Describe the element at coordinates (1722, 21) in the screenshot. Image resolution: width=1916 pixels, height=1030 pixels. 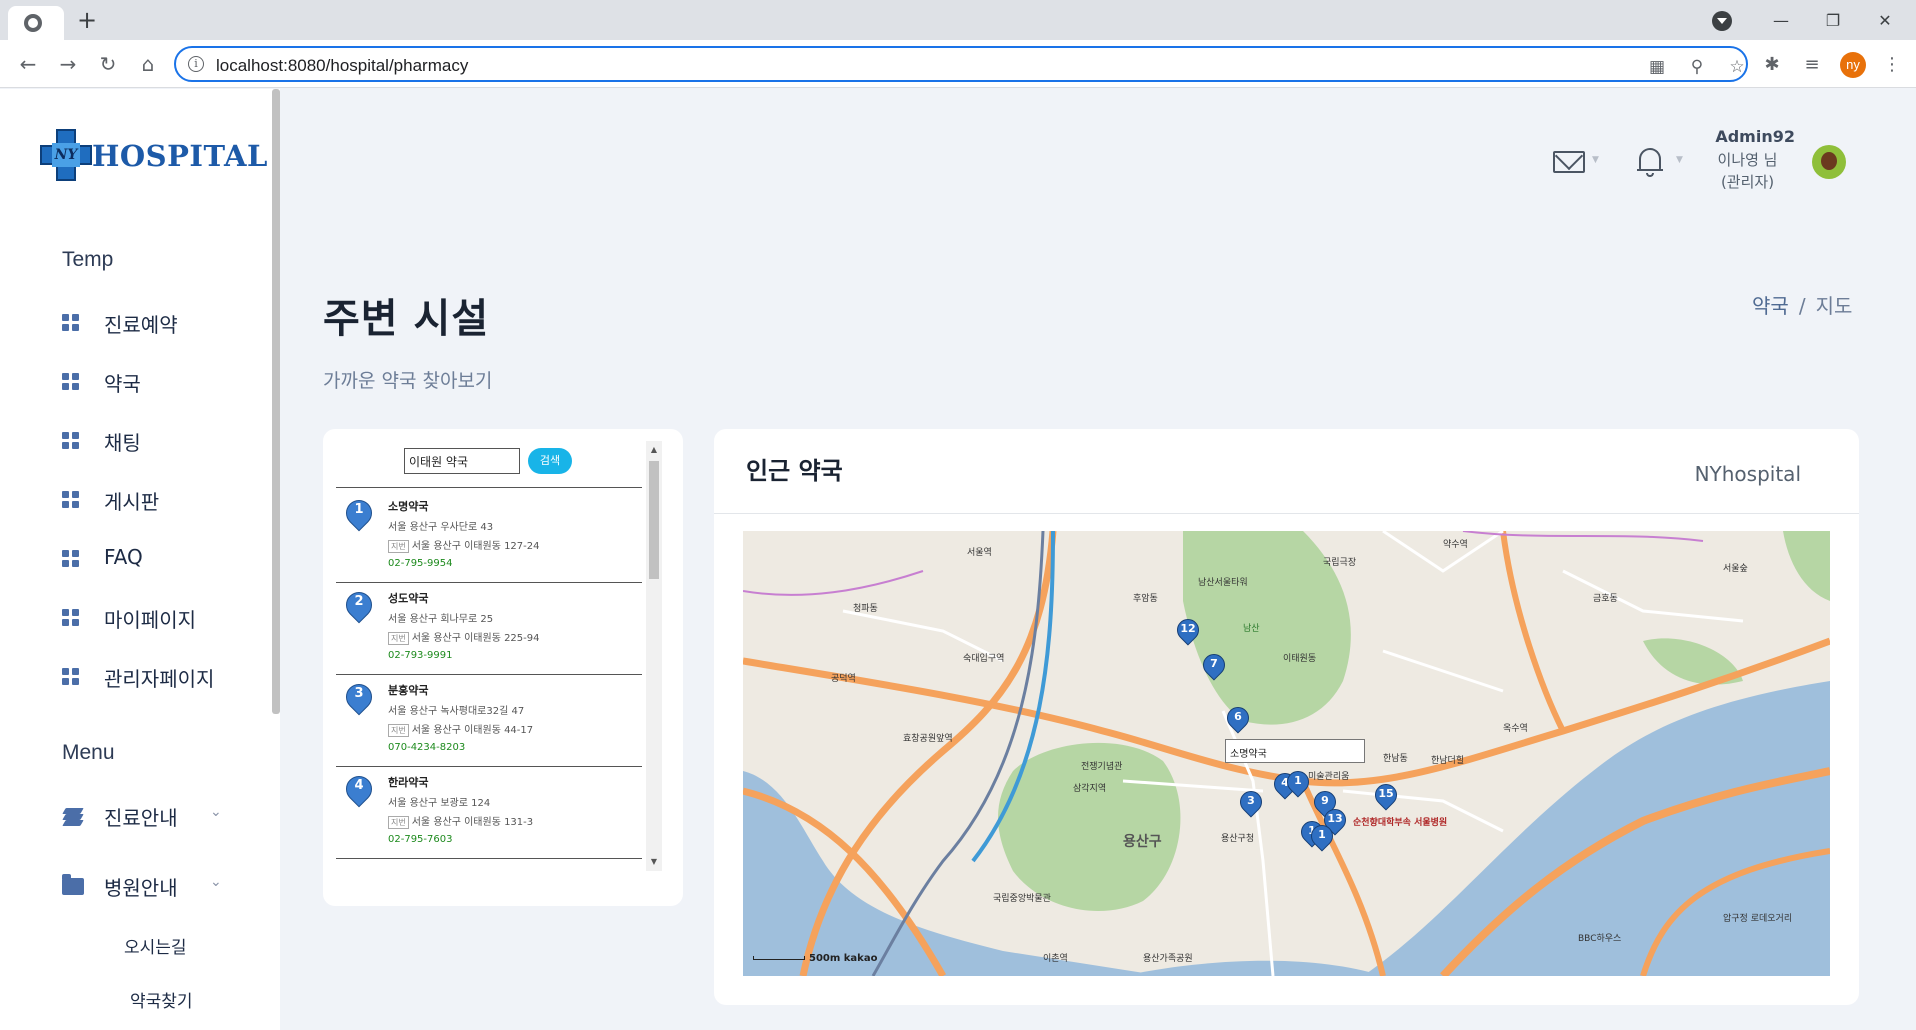
I see `tab-search-icon` at that location.